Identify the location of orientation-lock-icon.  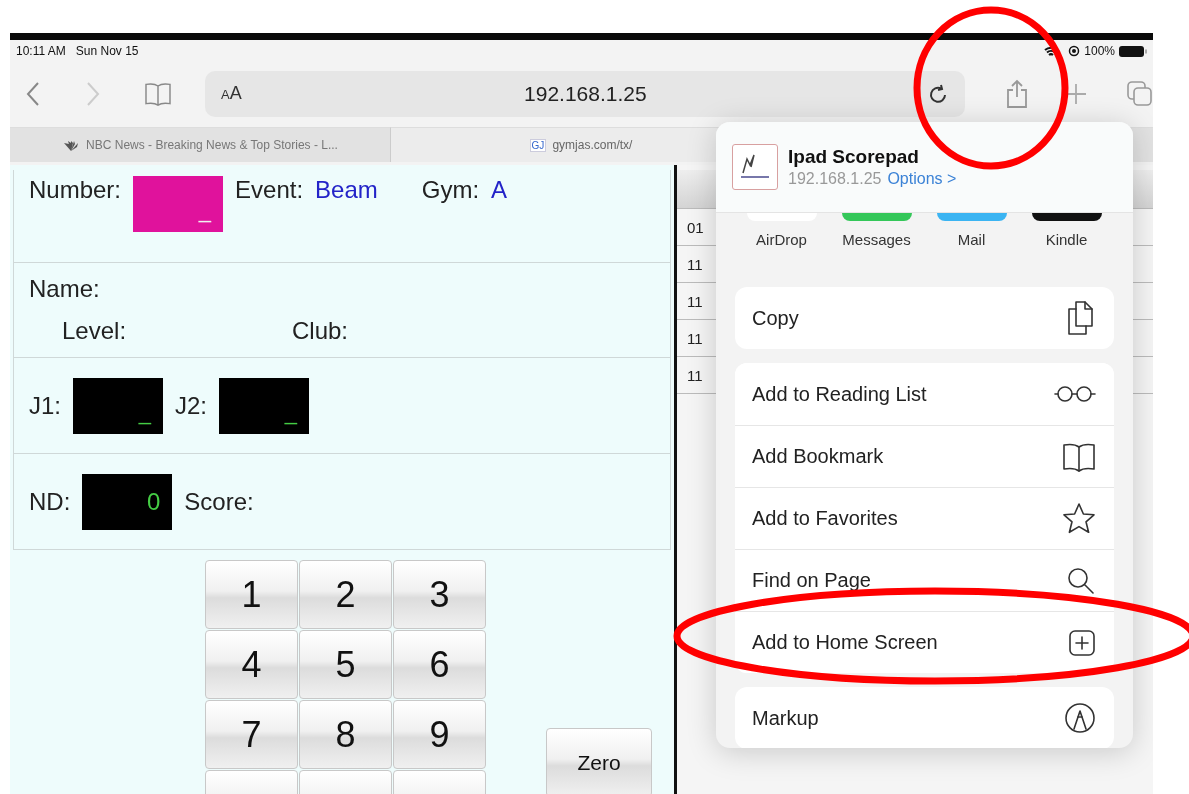
(1074, 51).